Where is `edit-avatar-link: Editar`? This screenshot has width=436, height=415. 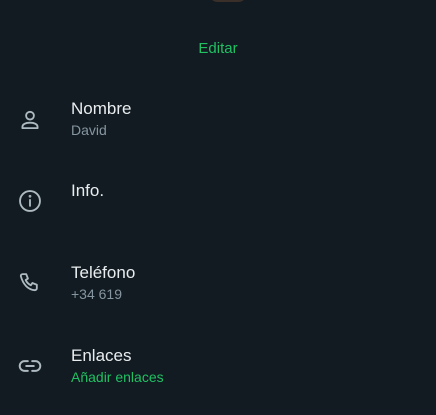 edit-avatar-link: Editar is located at coordinates (218, 48).